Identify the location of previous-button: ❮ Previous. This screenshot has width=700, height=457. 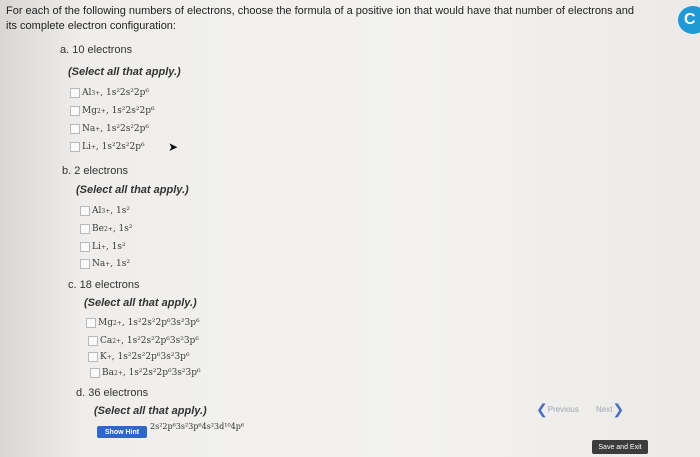
(557, 408).